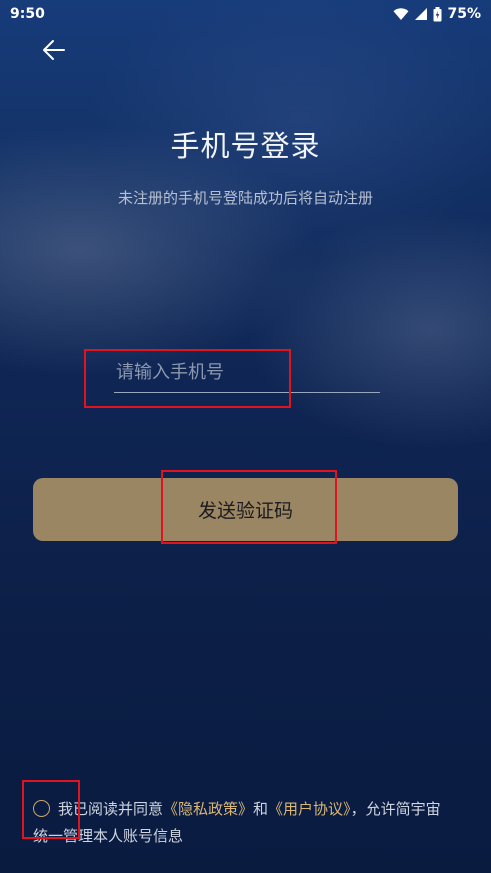  Describe the element at coordinates (245, 146) in the screenshot. I see `page-title: 手机号登录` at that location.